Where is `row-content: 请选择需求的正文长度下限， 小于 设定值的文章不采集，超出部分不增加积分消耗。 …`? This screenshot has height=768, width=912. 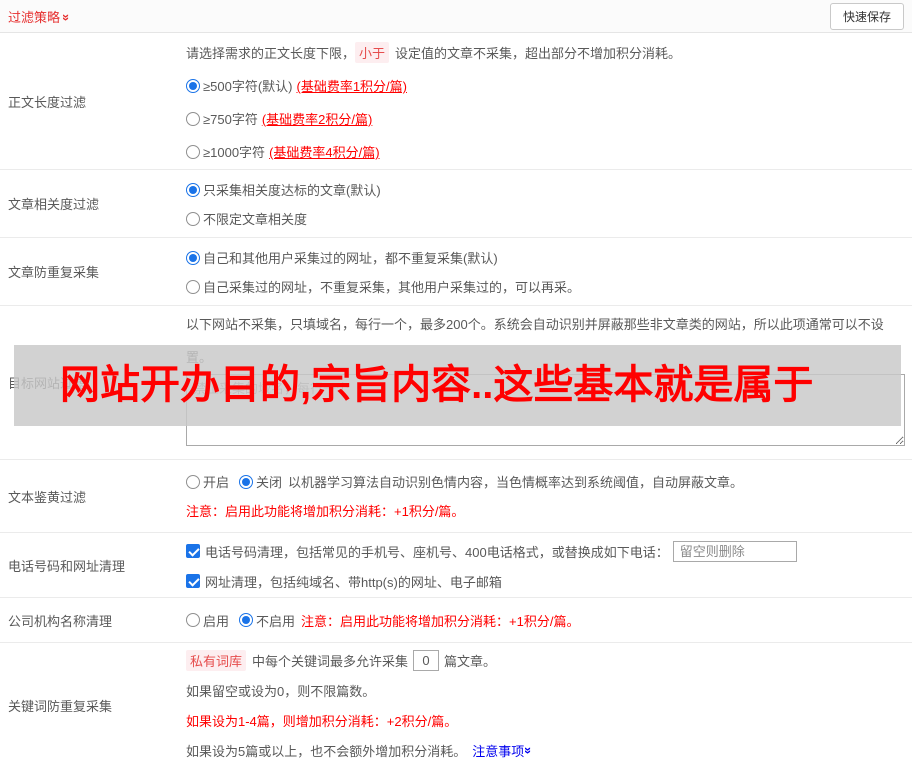 row-content: 请选择需求的正文长度下限， 小于 设定值的文章不采集，超出部分不增加积分消耗。 … is located at coordinates (546, 101).